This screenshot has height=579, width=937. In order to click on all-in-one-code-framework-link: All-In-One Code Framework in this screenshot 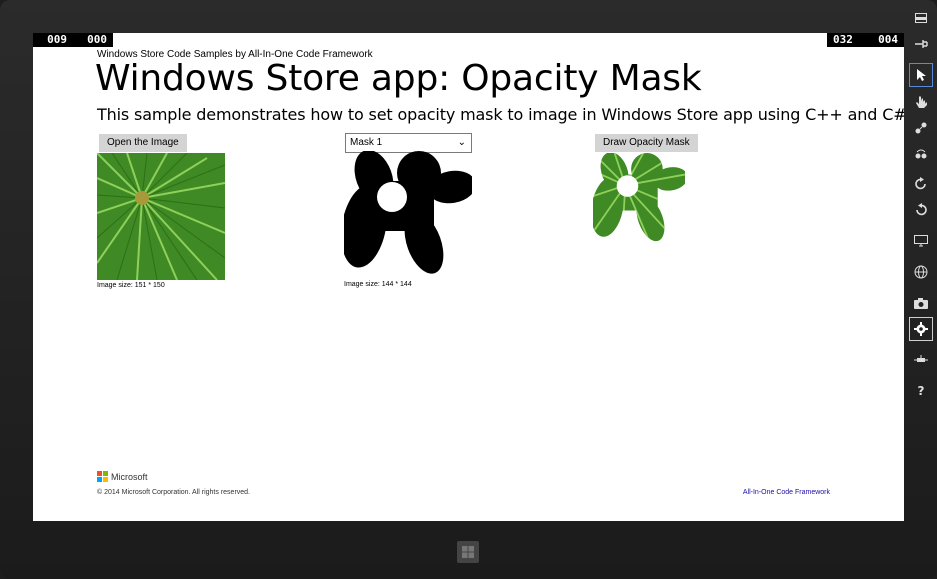, I will do `click(786, 492)`.